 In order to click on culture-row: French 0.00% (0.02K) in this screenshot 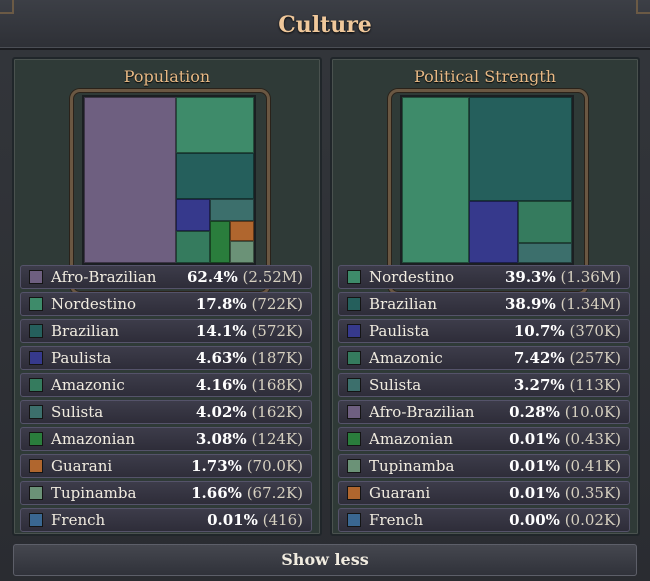, I will do `click(484, 520)`.